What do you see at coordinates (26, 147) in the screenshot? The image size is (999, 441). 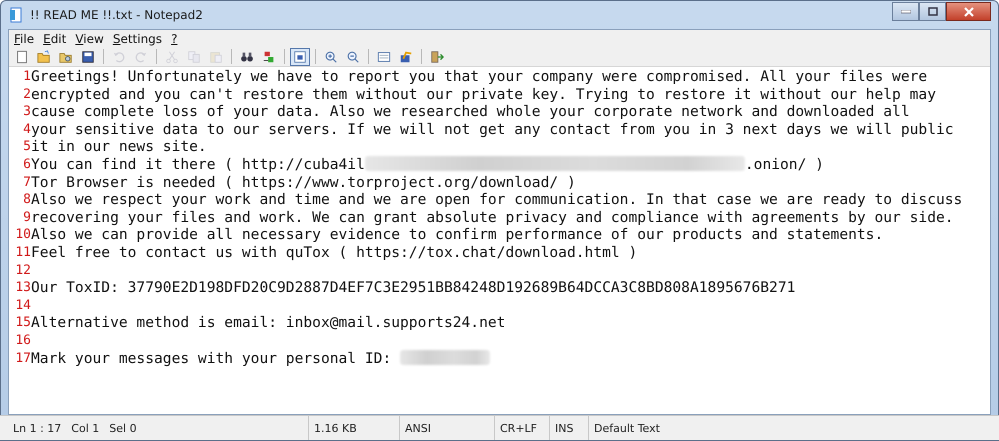 I see `line-number: 5` at bounding box center [26, 147].